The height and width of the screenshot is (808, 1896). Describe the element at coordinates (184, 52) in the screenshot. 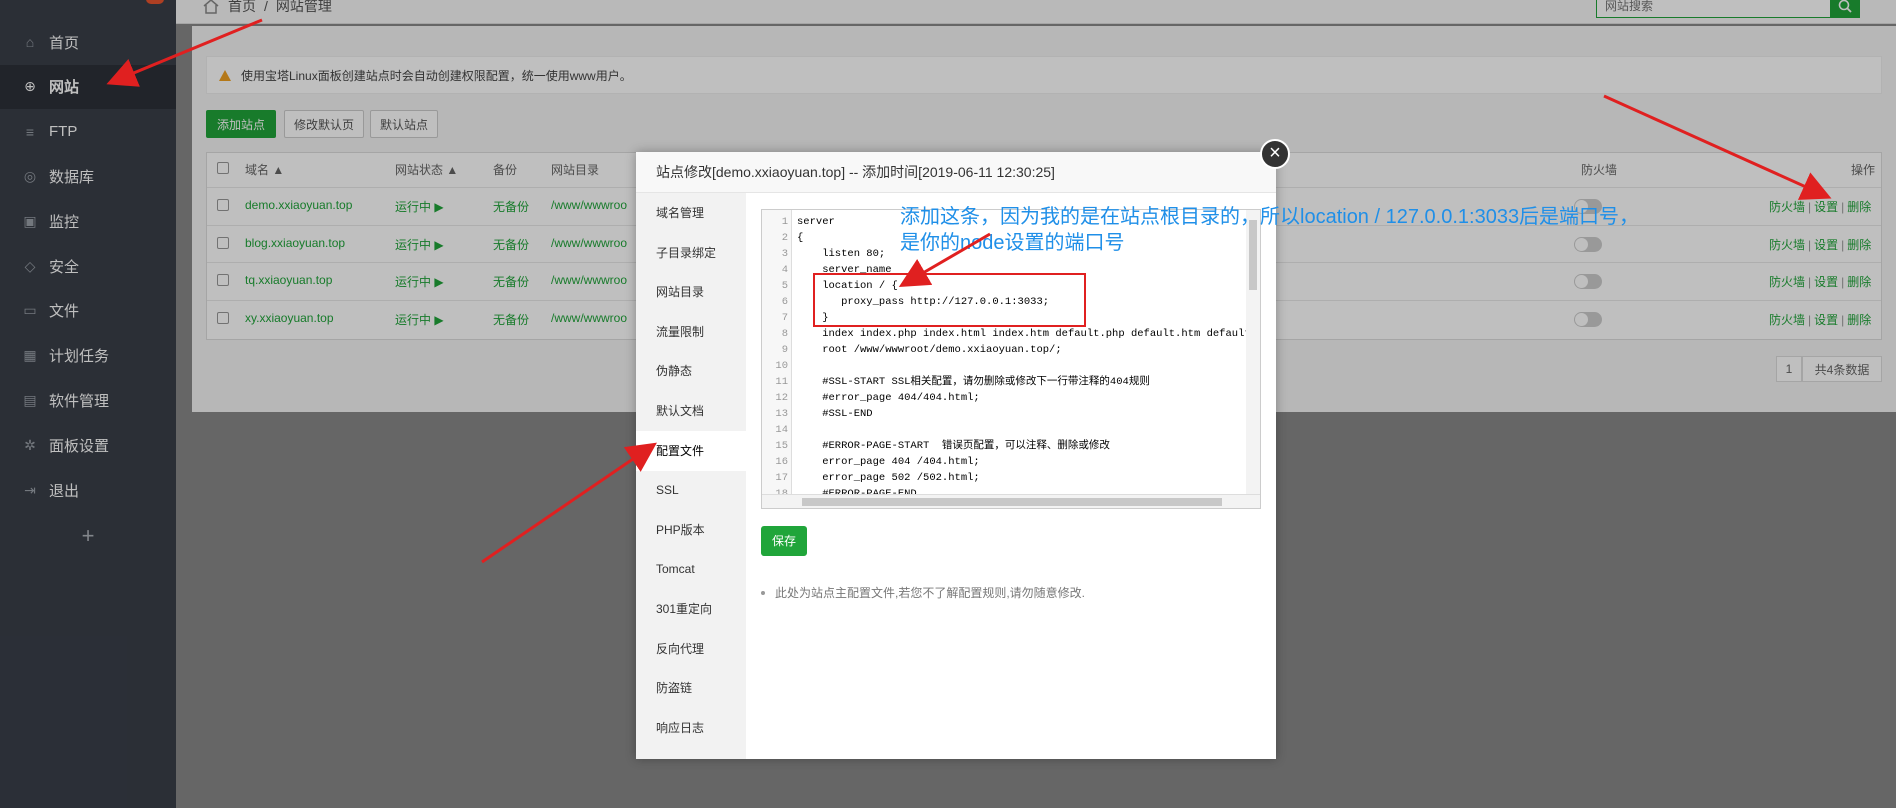

I see `arrow-to-website-menu` at that location.